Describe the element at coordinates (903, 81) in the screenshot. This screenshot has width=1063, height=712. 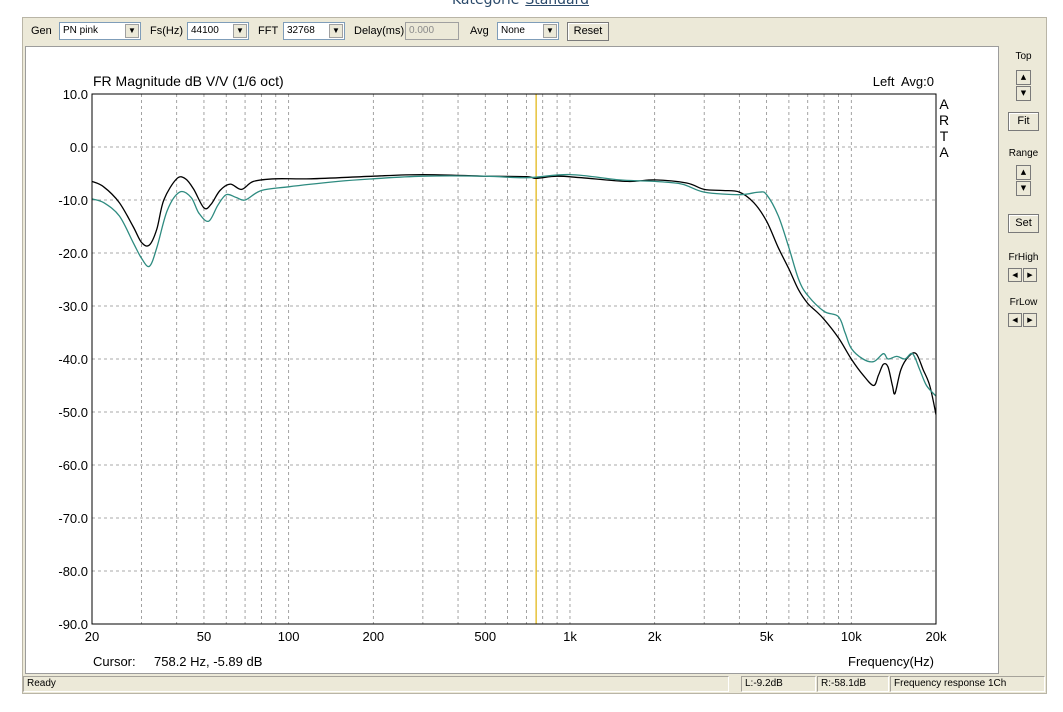
I see `channel-info: Left Avg:0` at that location.